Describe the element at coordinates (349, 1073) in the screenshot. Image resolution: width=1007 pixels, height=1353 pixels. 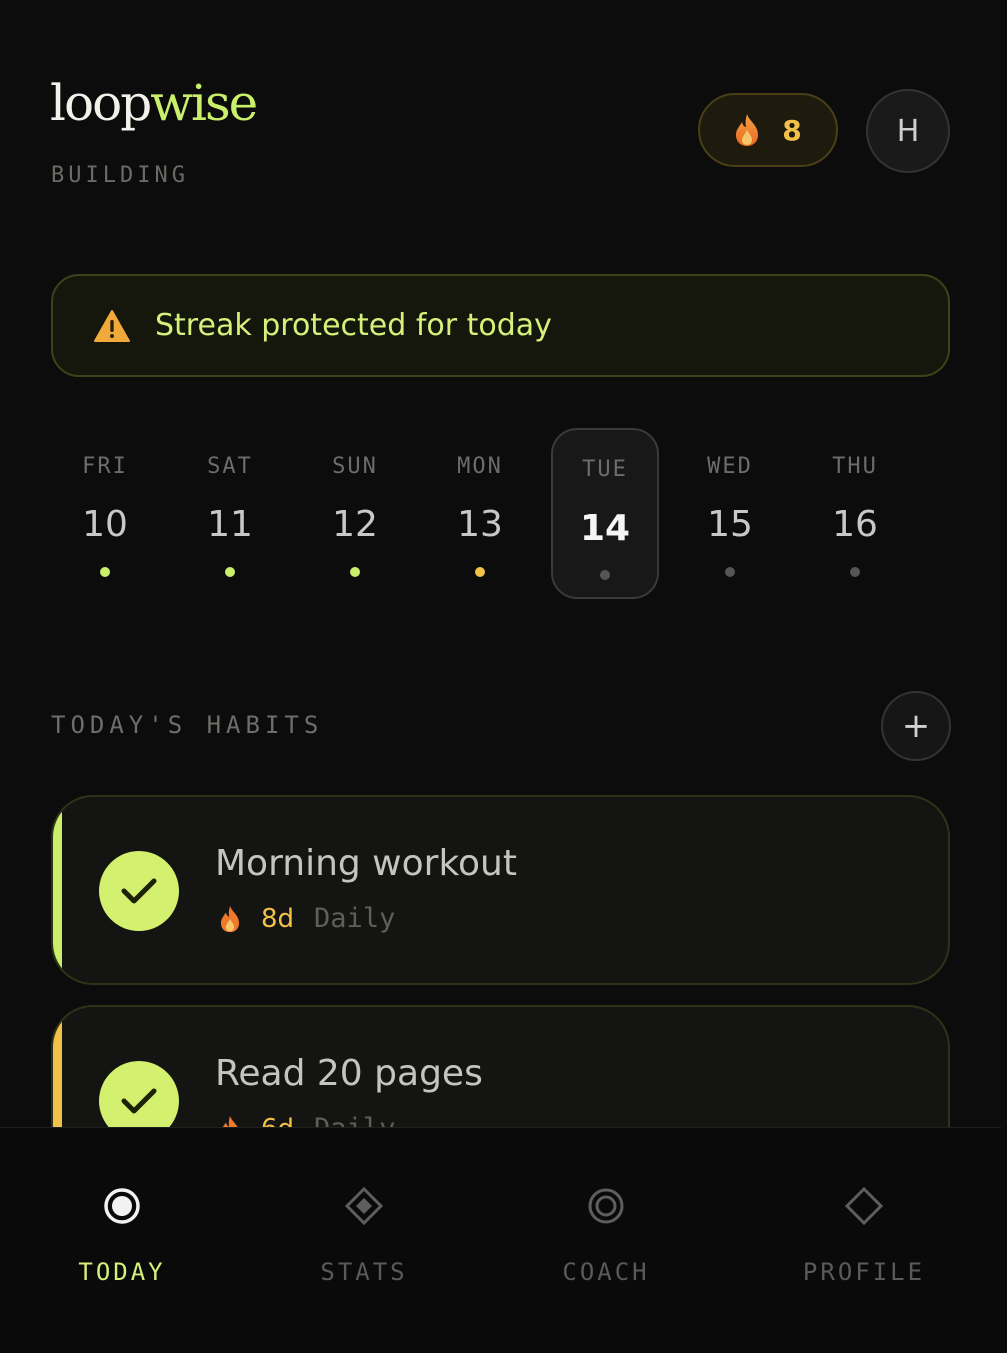
I see `habit-name: Read 20 pages` at that location.